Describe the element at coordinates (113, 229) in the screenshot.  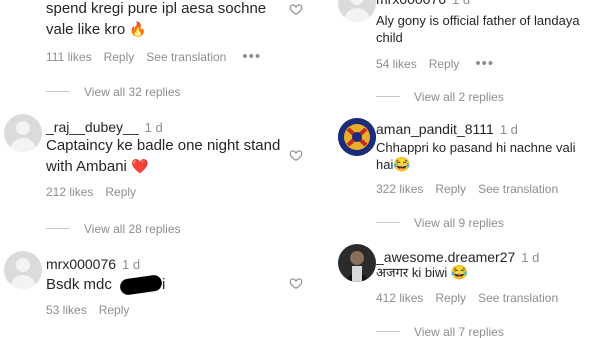
I see `view-replies-link: View all 28 replies` at that location.